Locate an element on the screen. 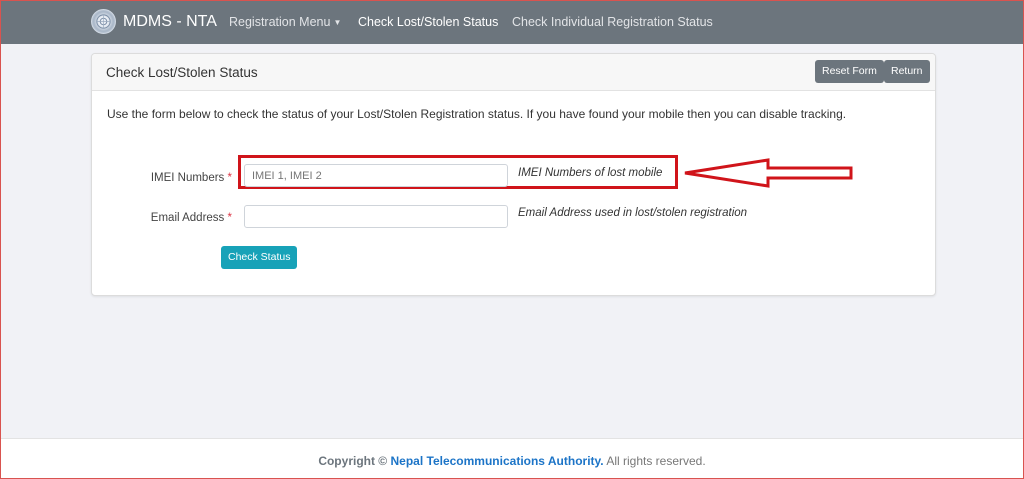 This screenshot has height=479, width=1024. nav-registration-menu-label: Registration Menu is located at coordinates (280, 22).